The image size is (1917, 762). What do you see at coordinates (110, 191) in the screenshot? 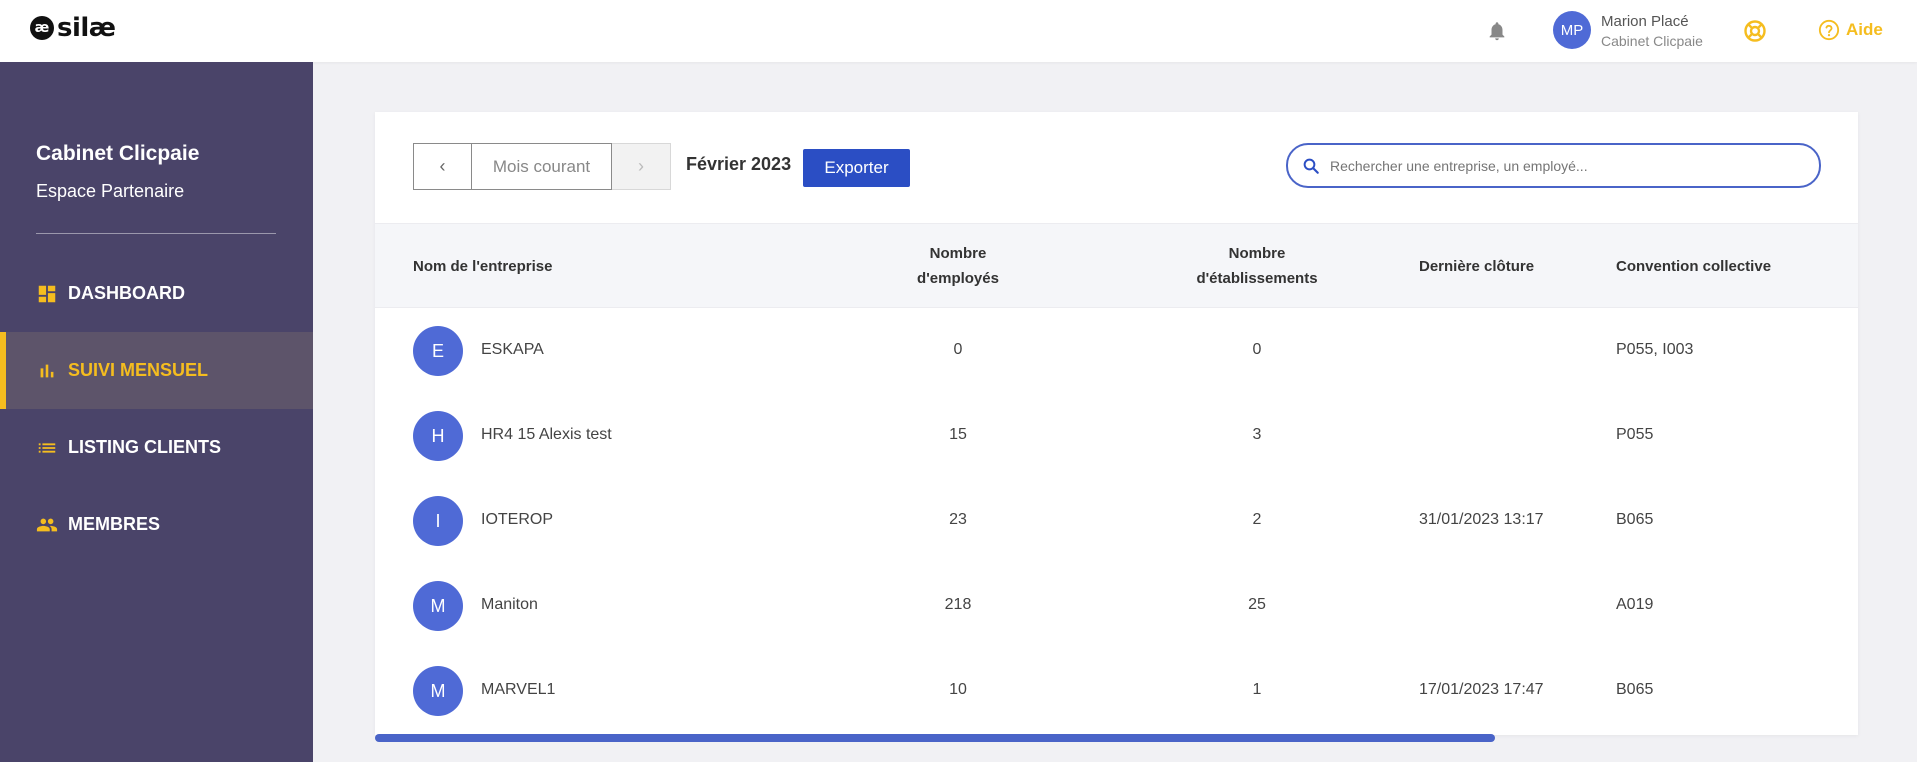
I see `sidebar-subtitle: Espace Partenaire` at bounding box center [110, 191].